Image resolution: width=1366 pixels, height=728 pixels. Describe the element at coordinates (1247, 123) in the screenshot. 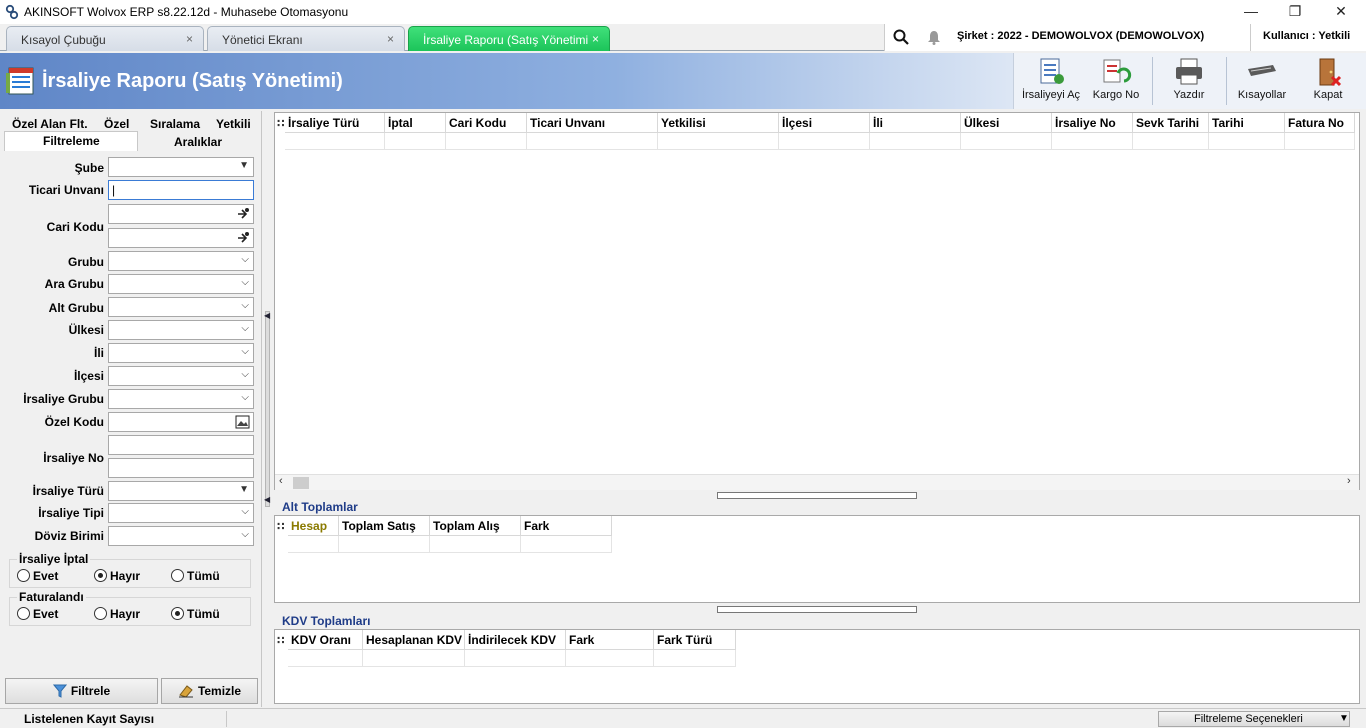

I see `column-header: Tarihi` at that location.